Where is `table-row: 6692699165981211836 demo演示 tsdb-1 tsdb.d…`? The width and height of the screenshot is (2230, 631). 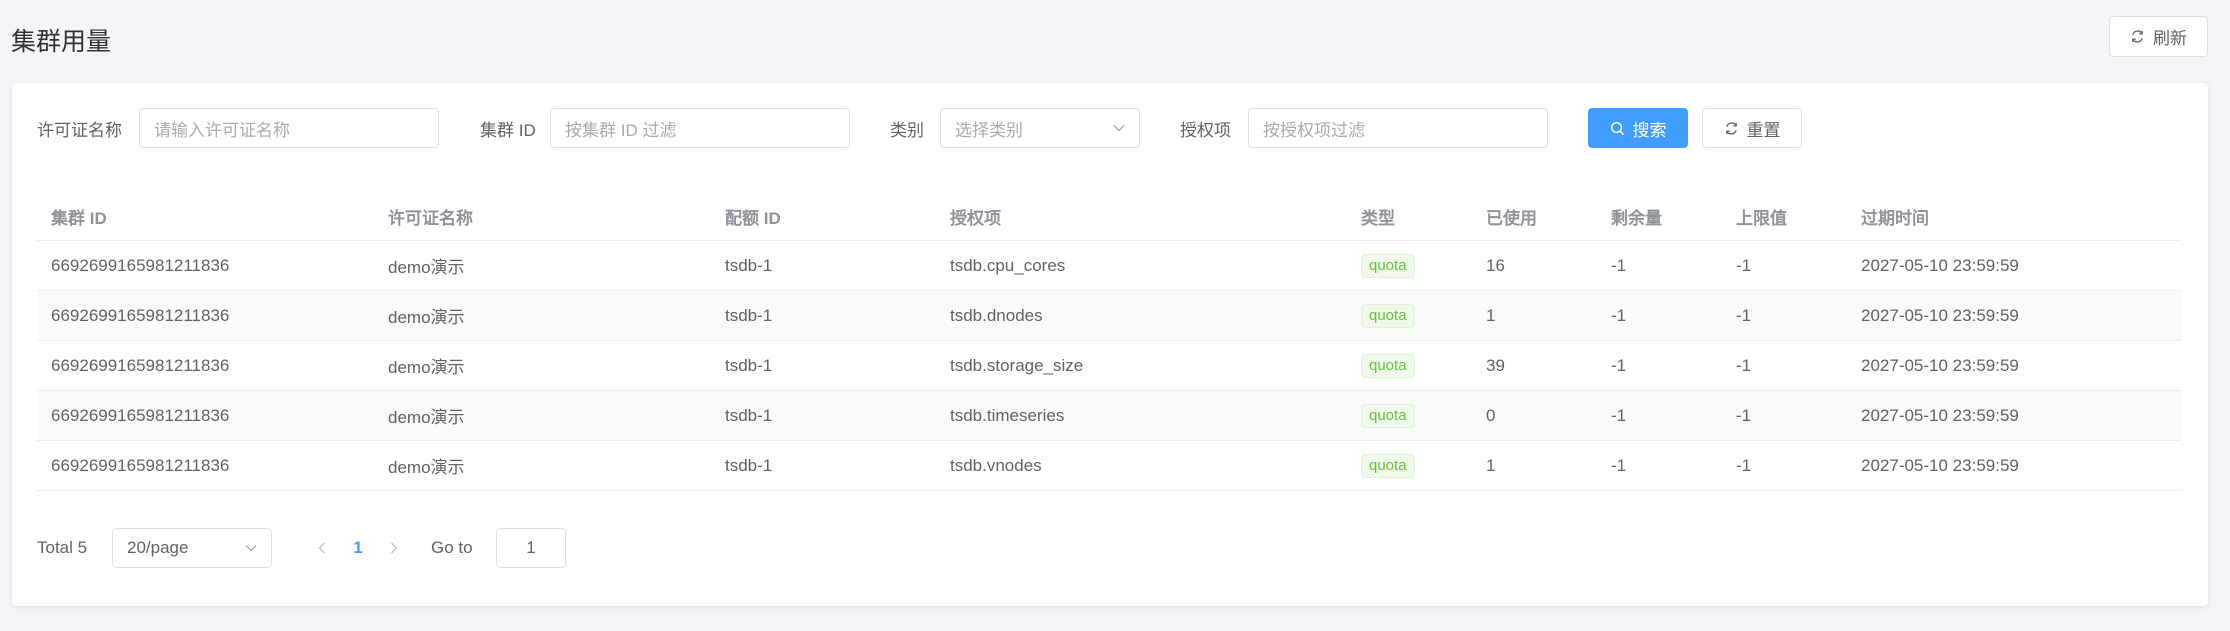 table-row: 6692699165981211836 demo演示 tsdb-1 tsdb.d… is located at coordinates (1109, 316).